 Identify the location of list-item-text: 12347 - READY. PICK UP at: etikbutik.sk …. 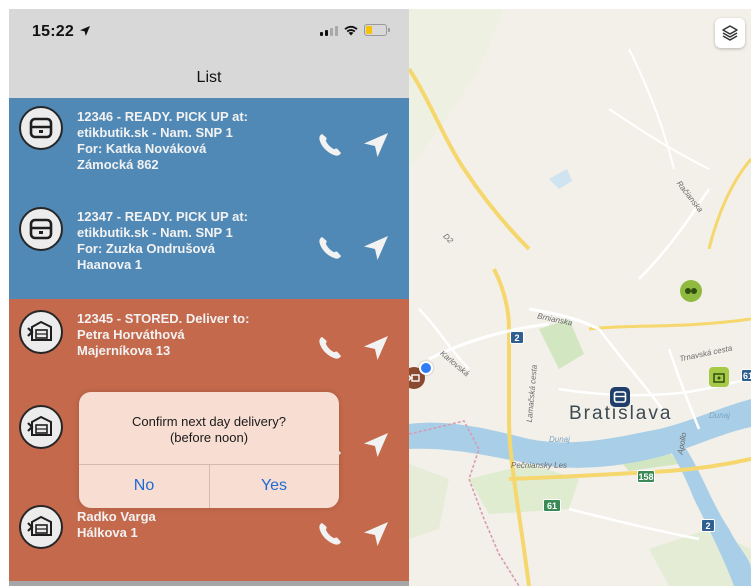
(162, 240).